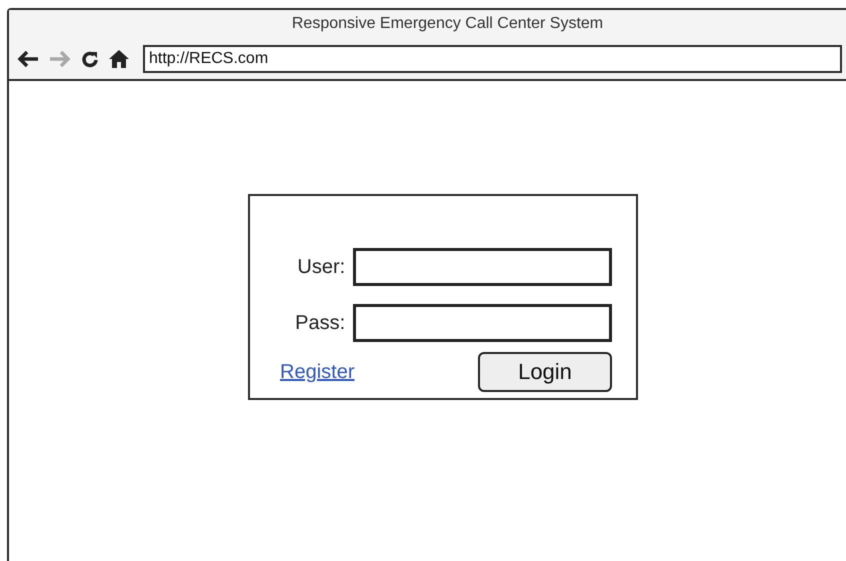  Describe the element at coordinates (492, 59) in the screenshot. I see `address-field: http://RECS.com` at that location.